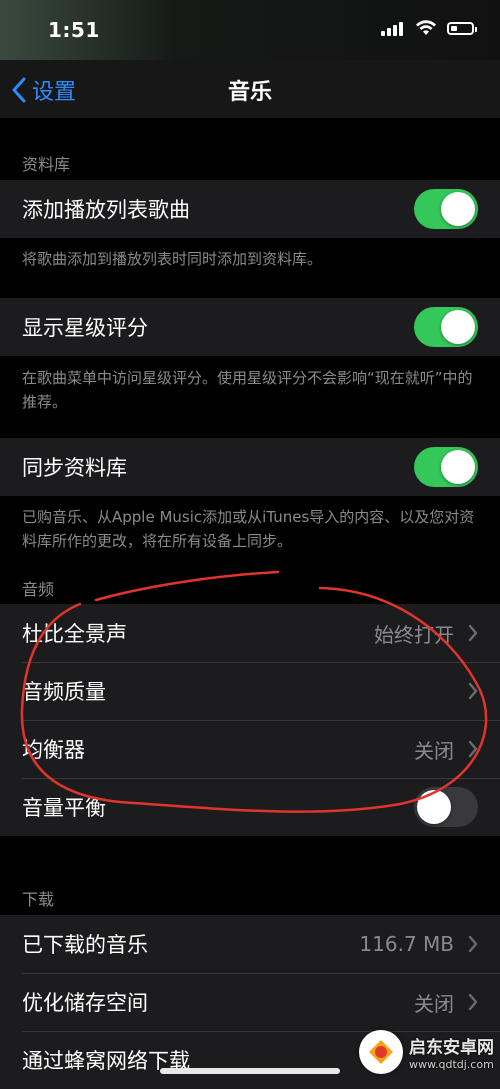 The height and width of the screenshot is (1089, 500). I want to click on footnote-add-playlist-songs: 将歌曲添加到播放列表时同时添加到资料库。, so click(172, 259).